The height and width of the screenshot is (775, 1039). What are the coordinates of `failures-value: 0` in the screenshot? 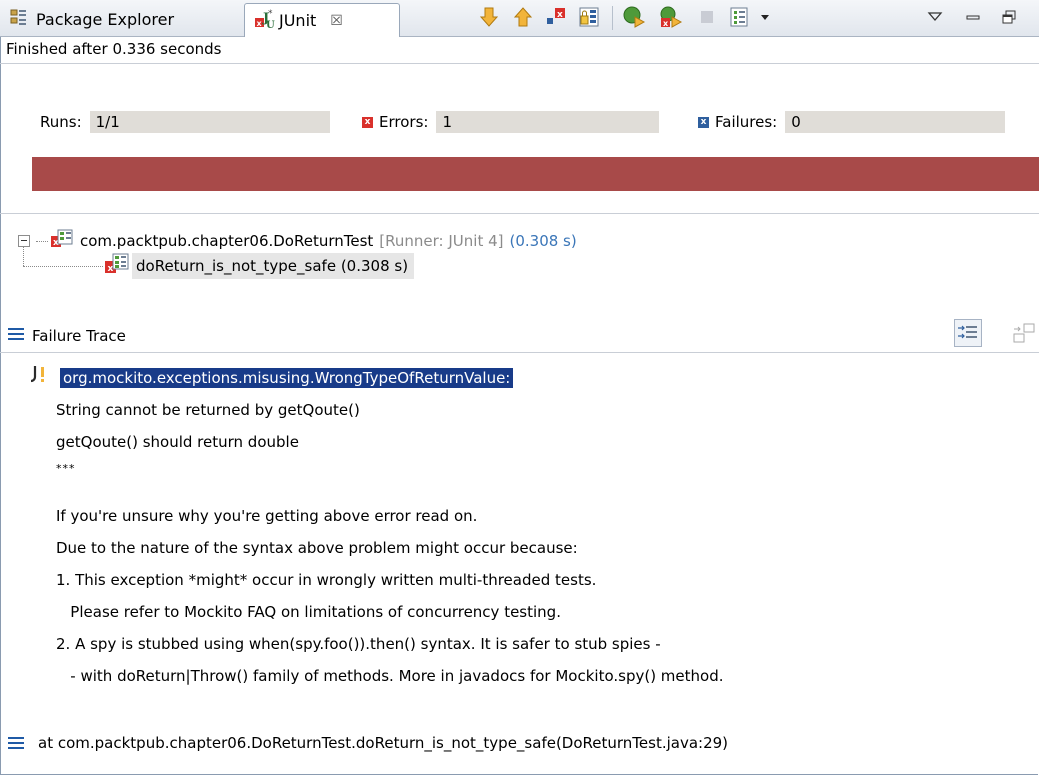 It's located at (895, 122).